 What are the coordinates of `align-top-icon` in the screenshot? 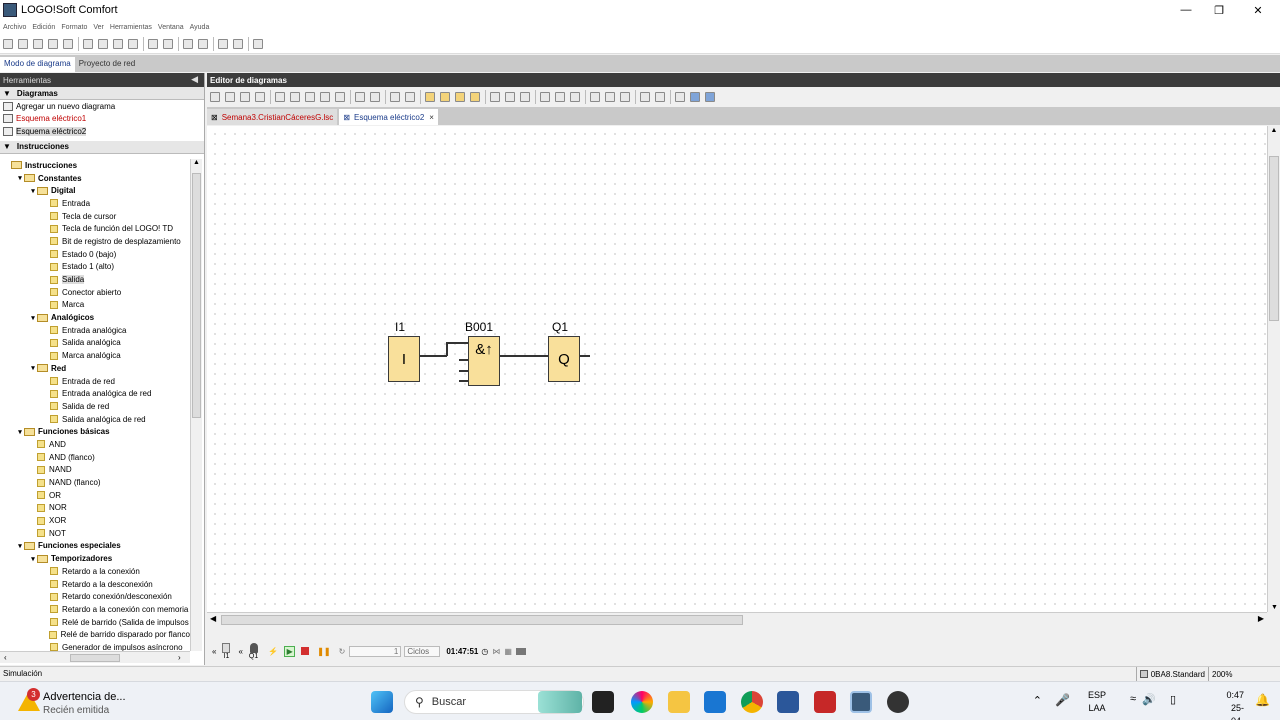 It's located at (310, 97).